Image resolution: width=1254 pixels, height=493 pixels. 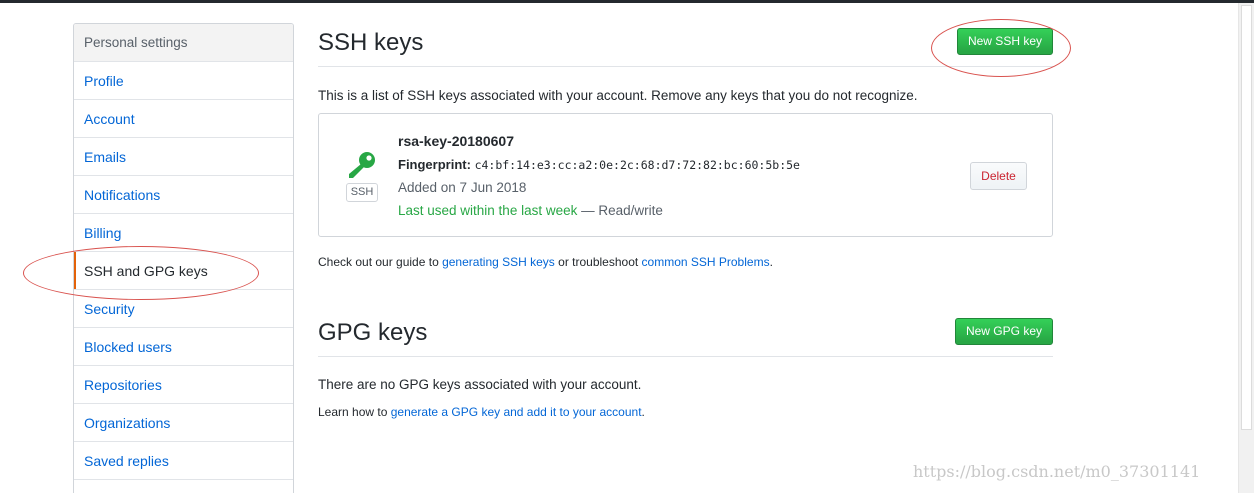 What do you see at coordinates (627, 1) in the screenshot?
I see `top-bar` at bounding box center [627, 1].